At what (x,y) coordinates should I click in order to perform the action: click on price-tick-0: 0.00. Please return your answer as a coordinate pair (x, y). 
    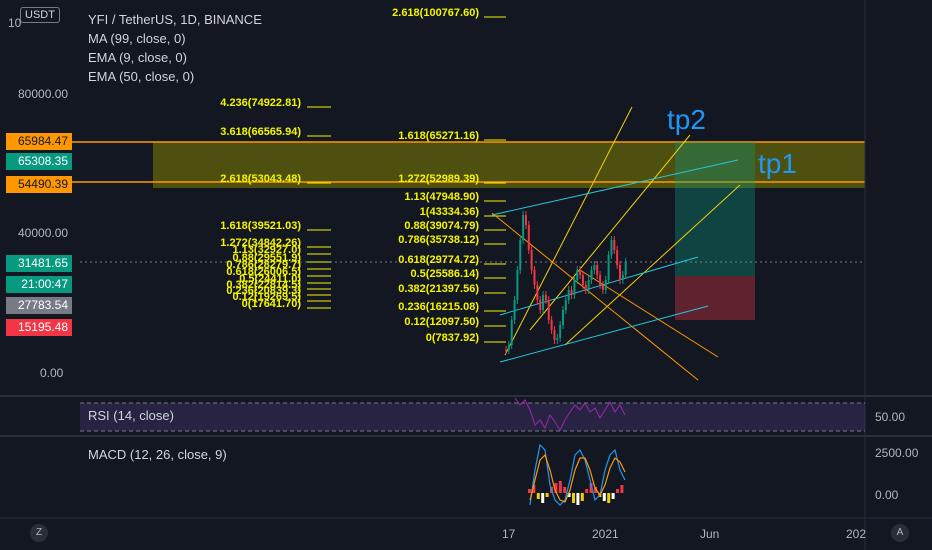
    Looking at the image, I should click on (52, 373).